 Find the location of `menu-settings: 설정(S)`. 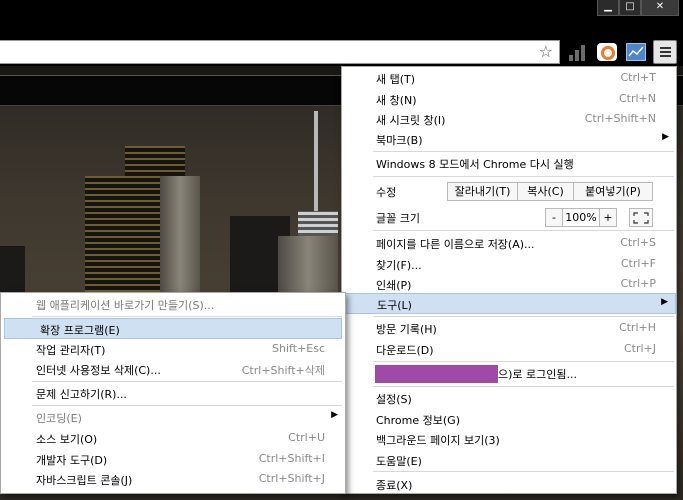

menu-settings: 설정(S) is located at coordinates (509, 398).